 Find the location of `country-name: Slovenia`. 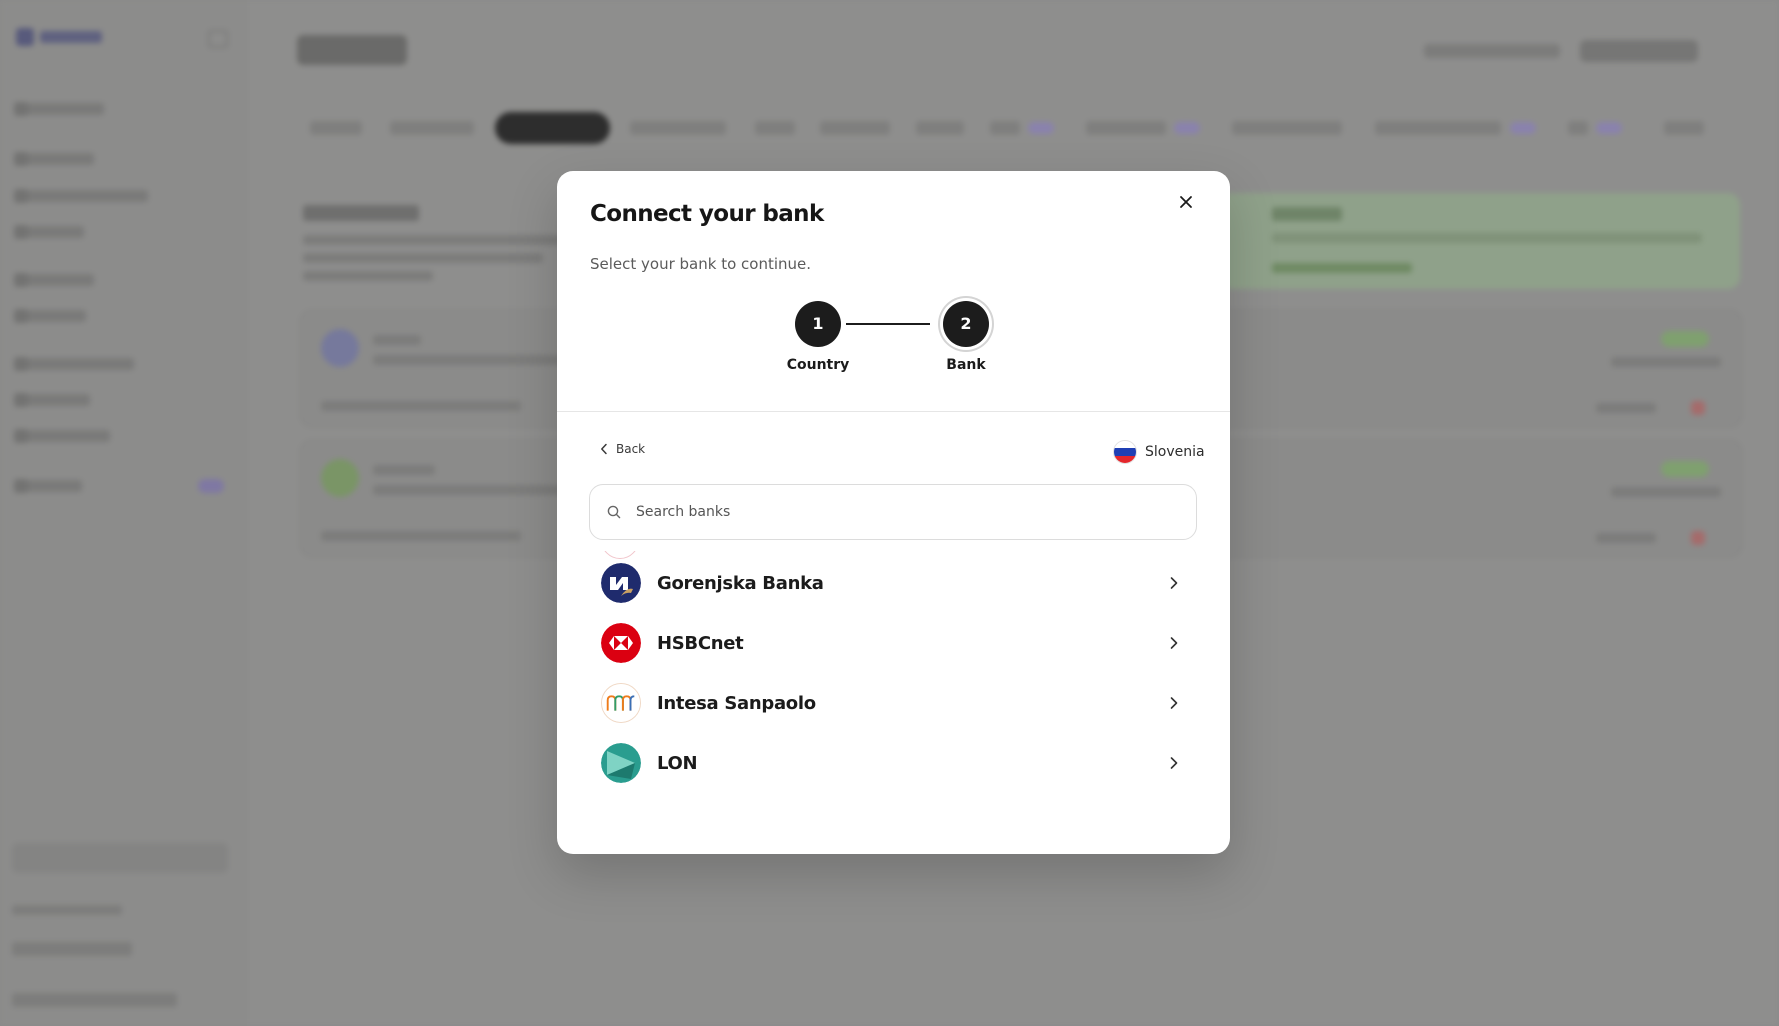

country-name: Slovenia is located at coordinates (1175, 452).